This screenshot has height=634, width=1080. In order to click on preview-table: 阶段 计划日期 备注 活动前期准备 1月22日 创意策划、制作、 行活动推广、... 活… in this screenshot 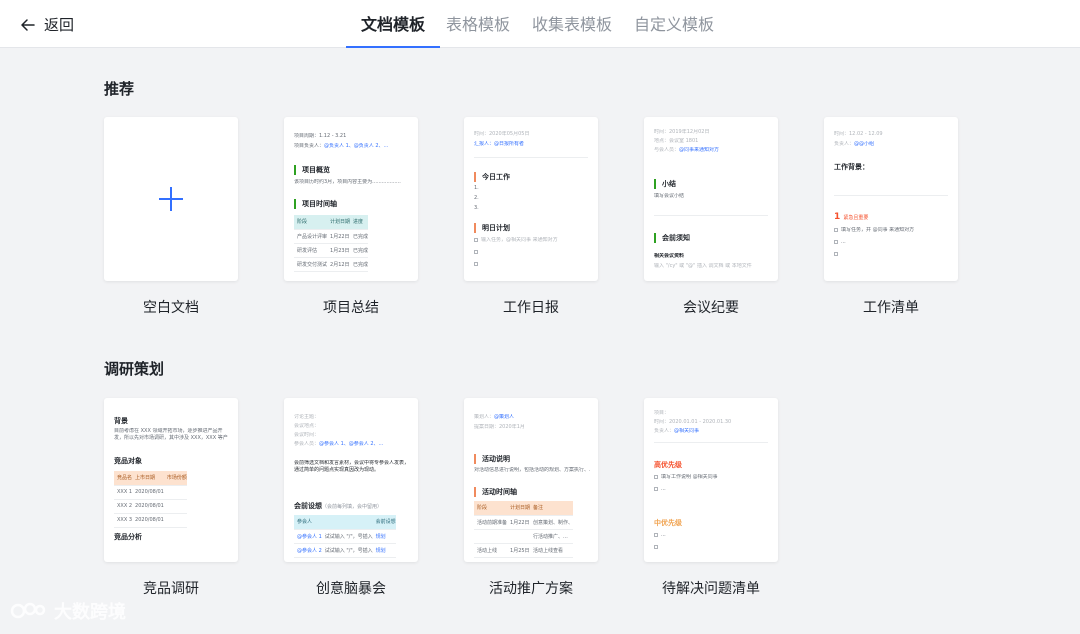, I will do `click(524, 529)`.